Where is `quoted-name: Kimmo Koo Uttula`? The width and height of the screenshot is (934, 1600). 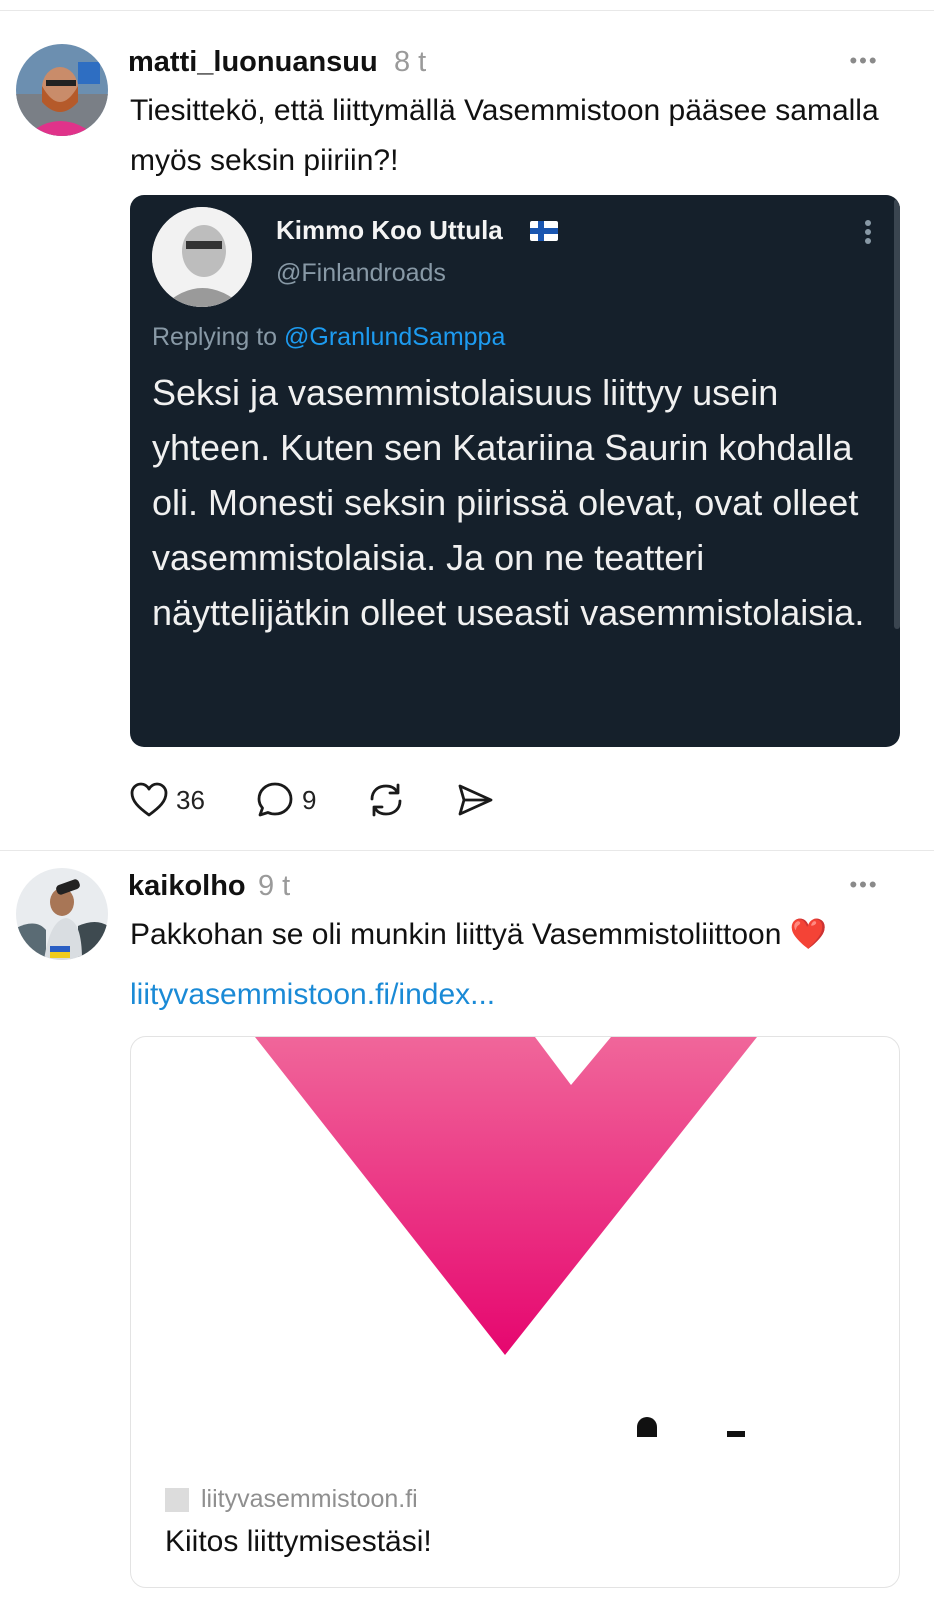
quoted-name: Kimmo Koo Uttula is located at coordinates (389, 230).